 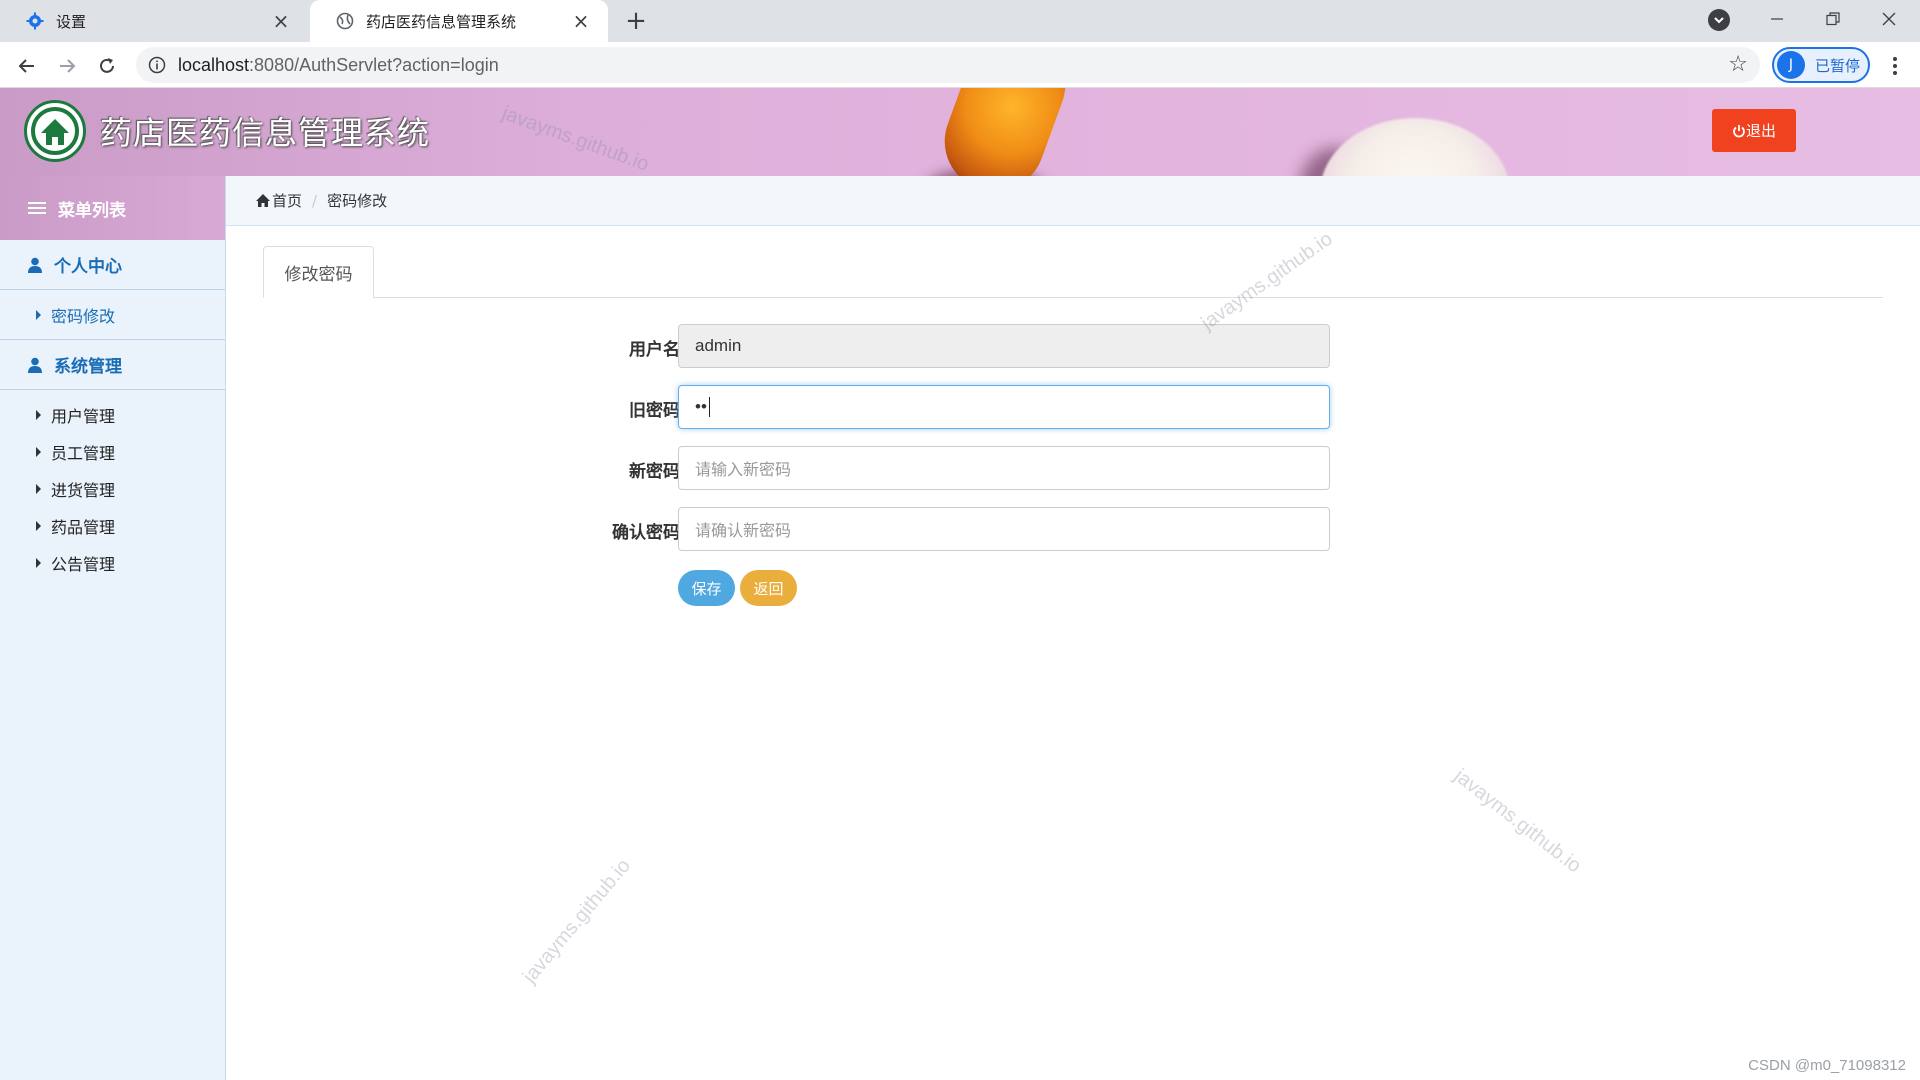 I want to click on sidebar-item-medicines: 药品管理, so click(x=112, y=525).